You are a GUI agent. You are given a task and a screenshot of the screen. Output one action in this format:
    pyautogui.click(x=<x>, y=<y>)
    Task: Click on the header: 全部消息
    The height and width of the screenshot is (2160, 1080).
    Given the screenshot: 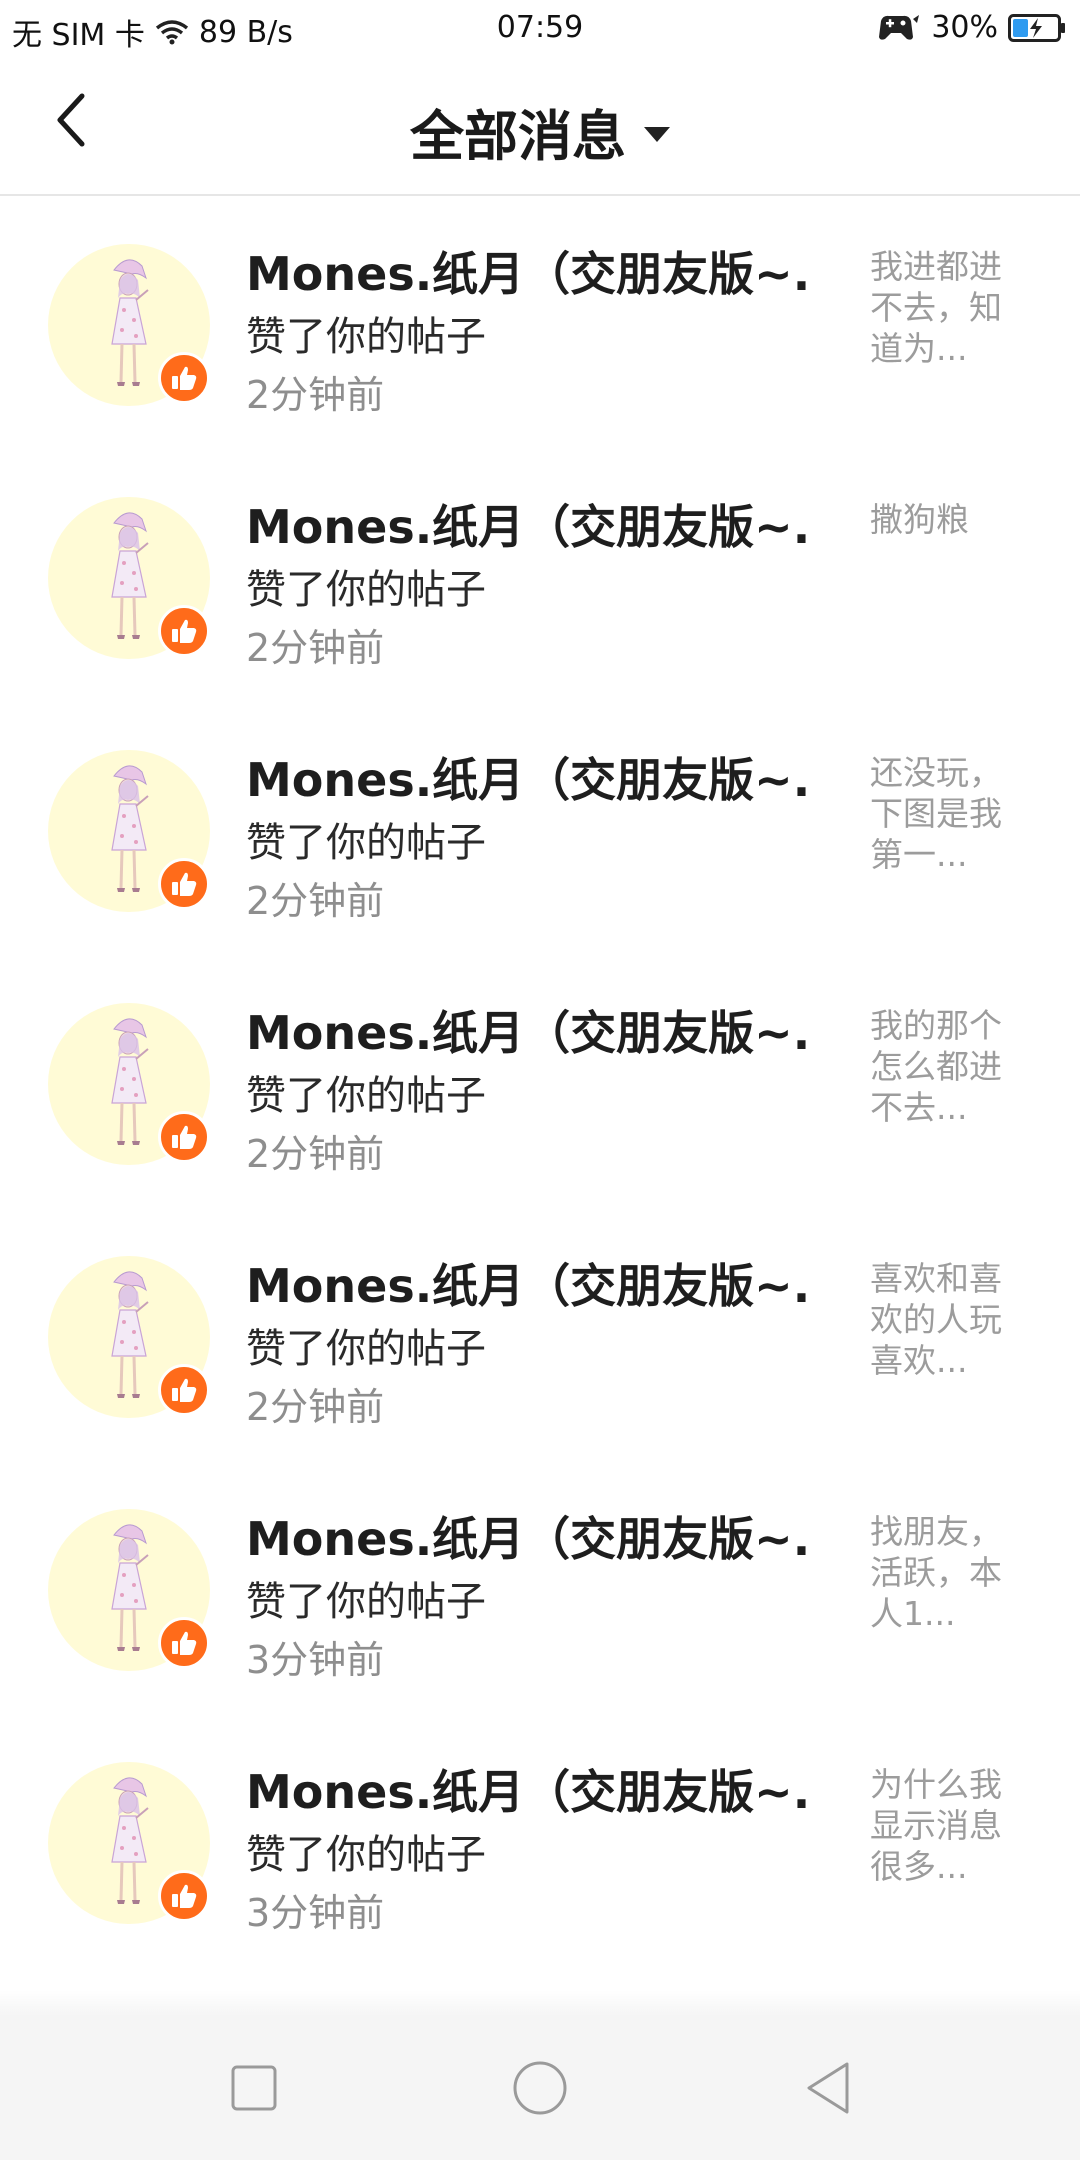 What is the action you would take?
    pyautogui.click(x=540, y=126)
    